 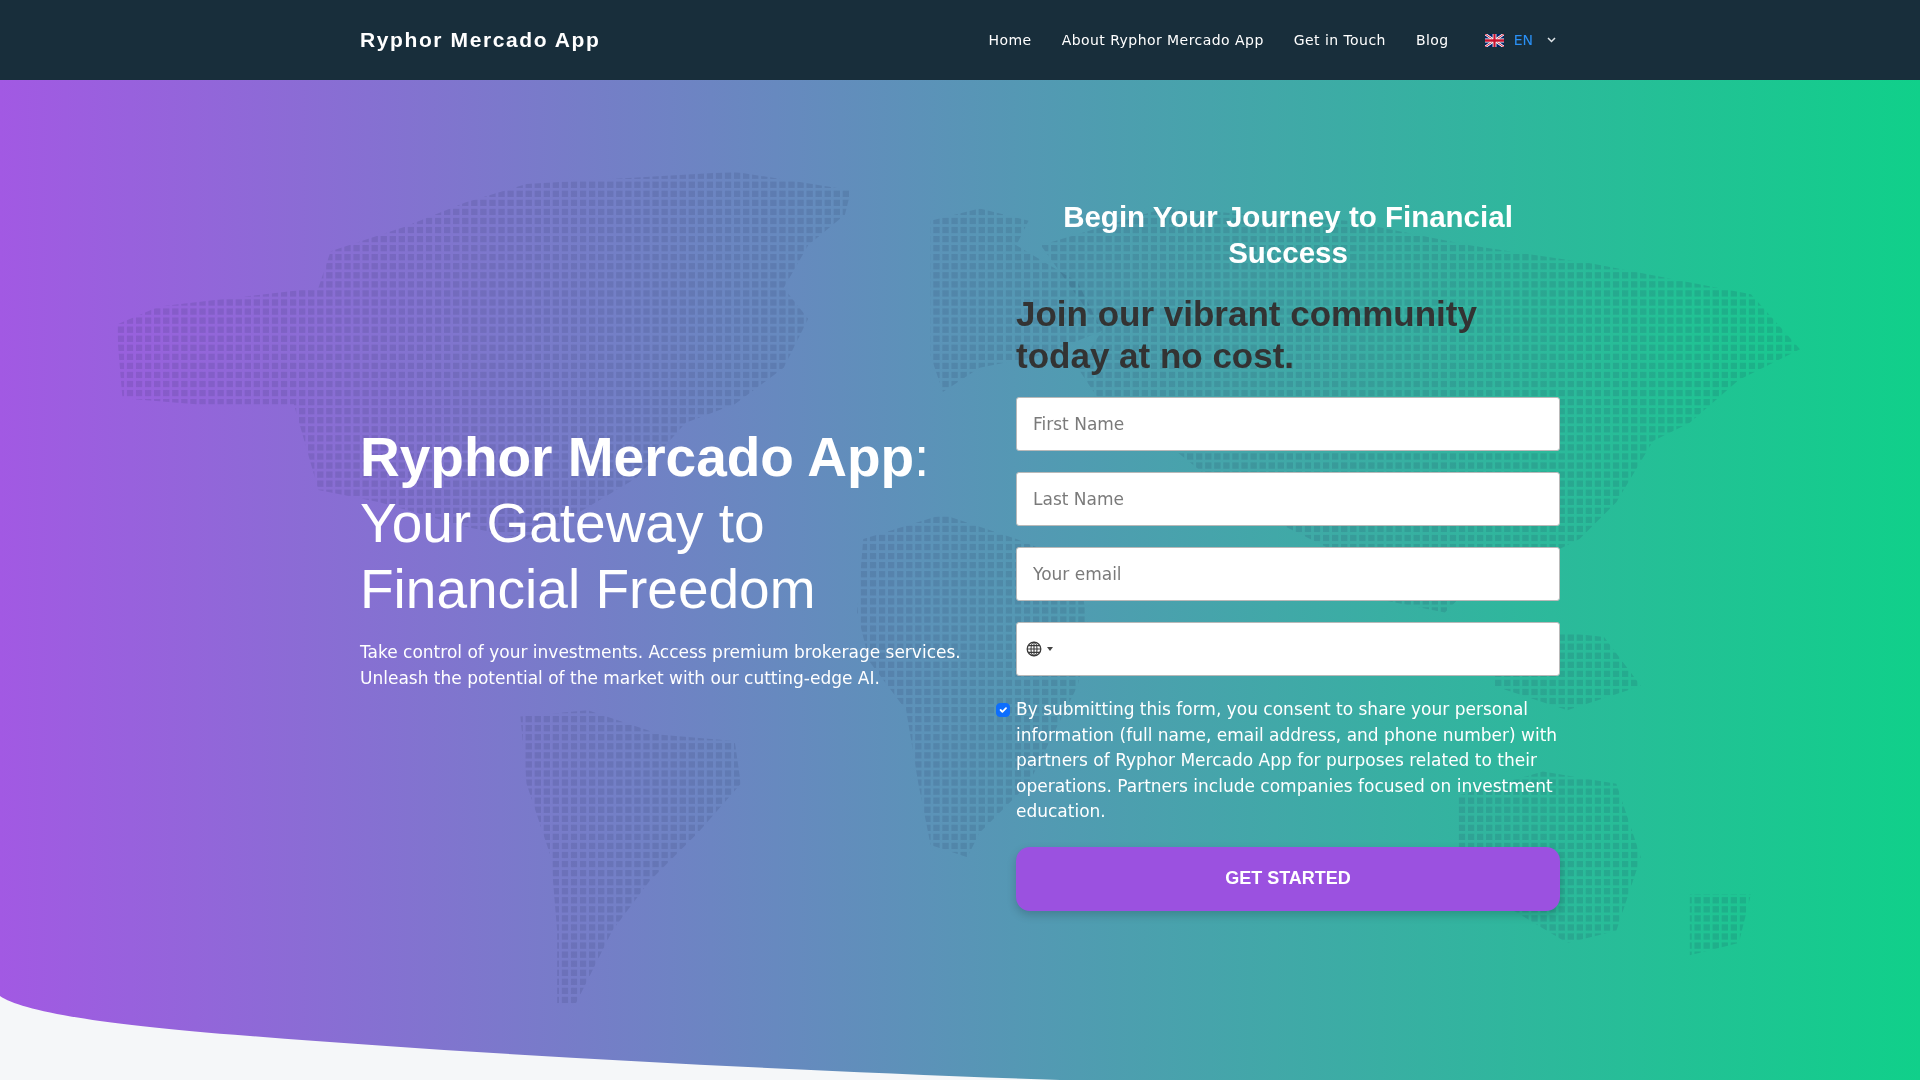 I want to click on consent-checkbox, so click(x=1003, y=710).